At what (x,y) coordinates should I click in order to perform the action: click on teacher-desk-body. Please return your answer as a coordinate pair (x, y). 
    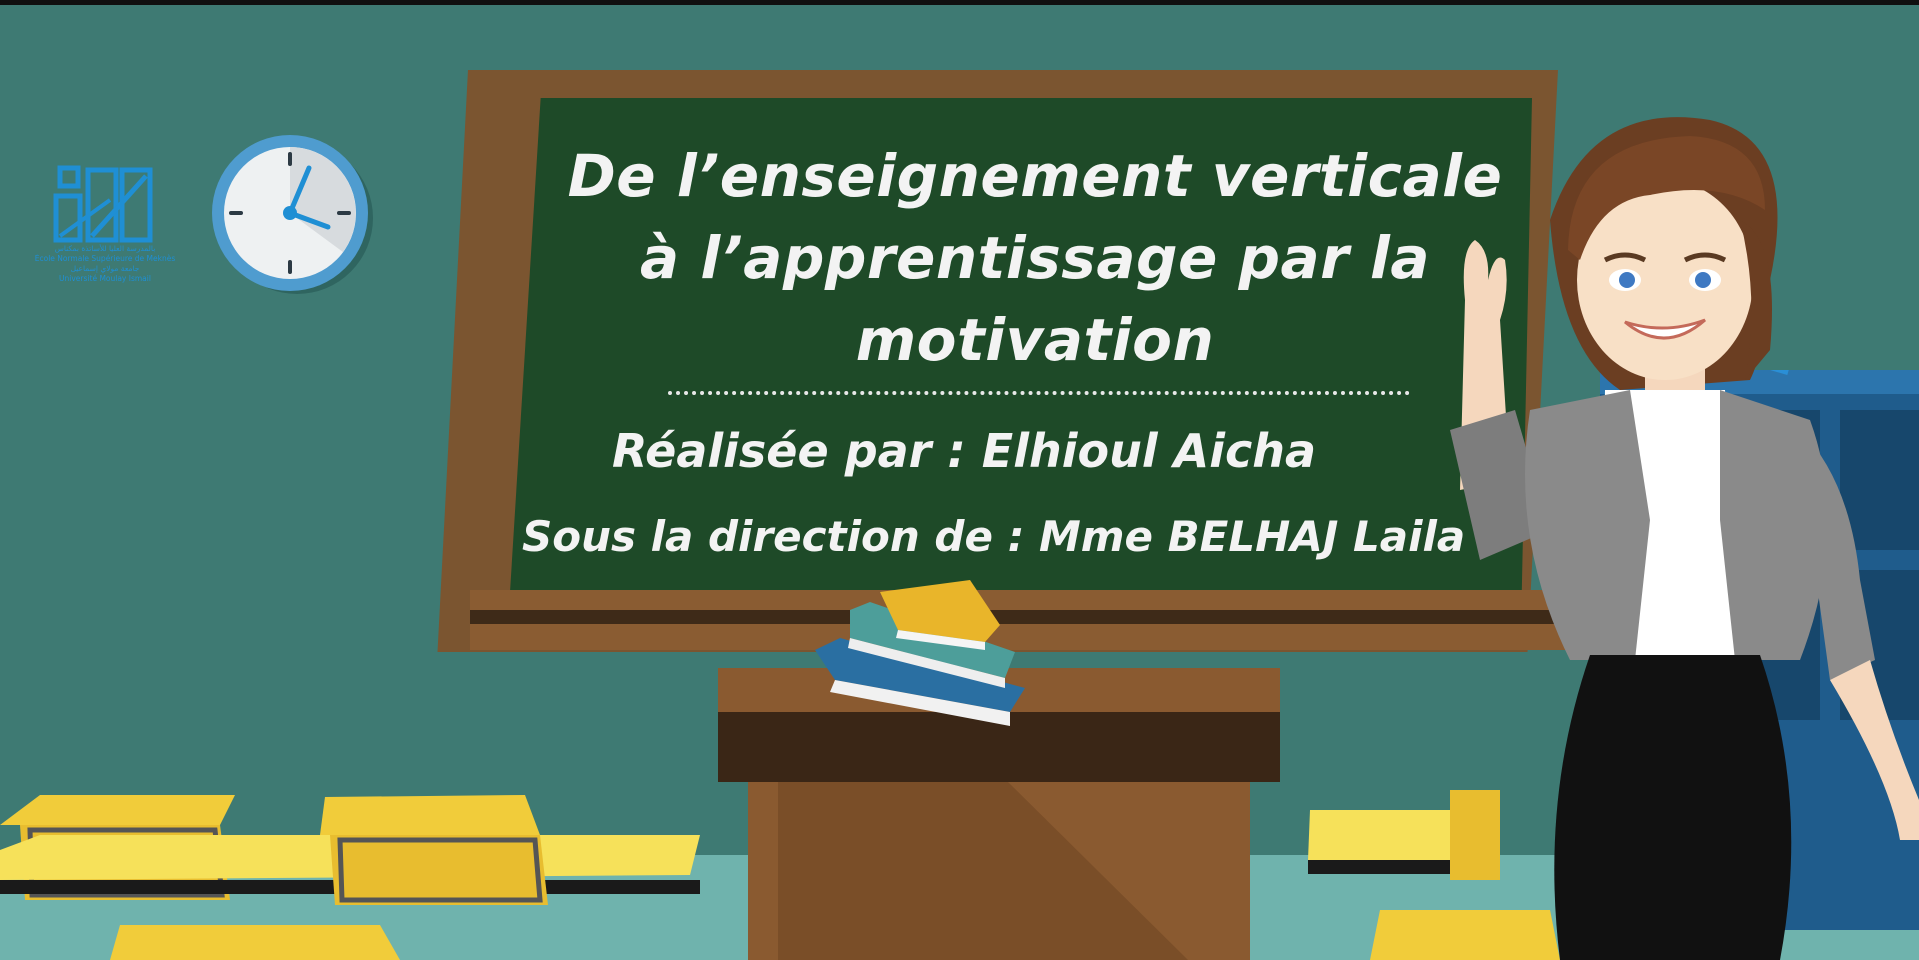
    Looking at the image, I should click on (999, 871).